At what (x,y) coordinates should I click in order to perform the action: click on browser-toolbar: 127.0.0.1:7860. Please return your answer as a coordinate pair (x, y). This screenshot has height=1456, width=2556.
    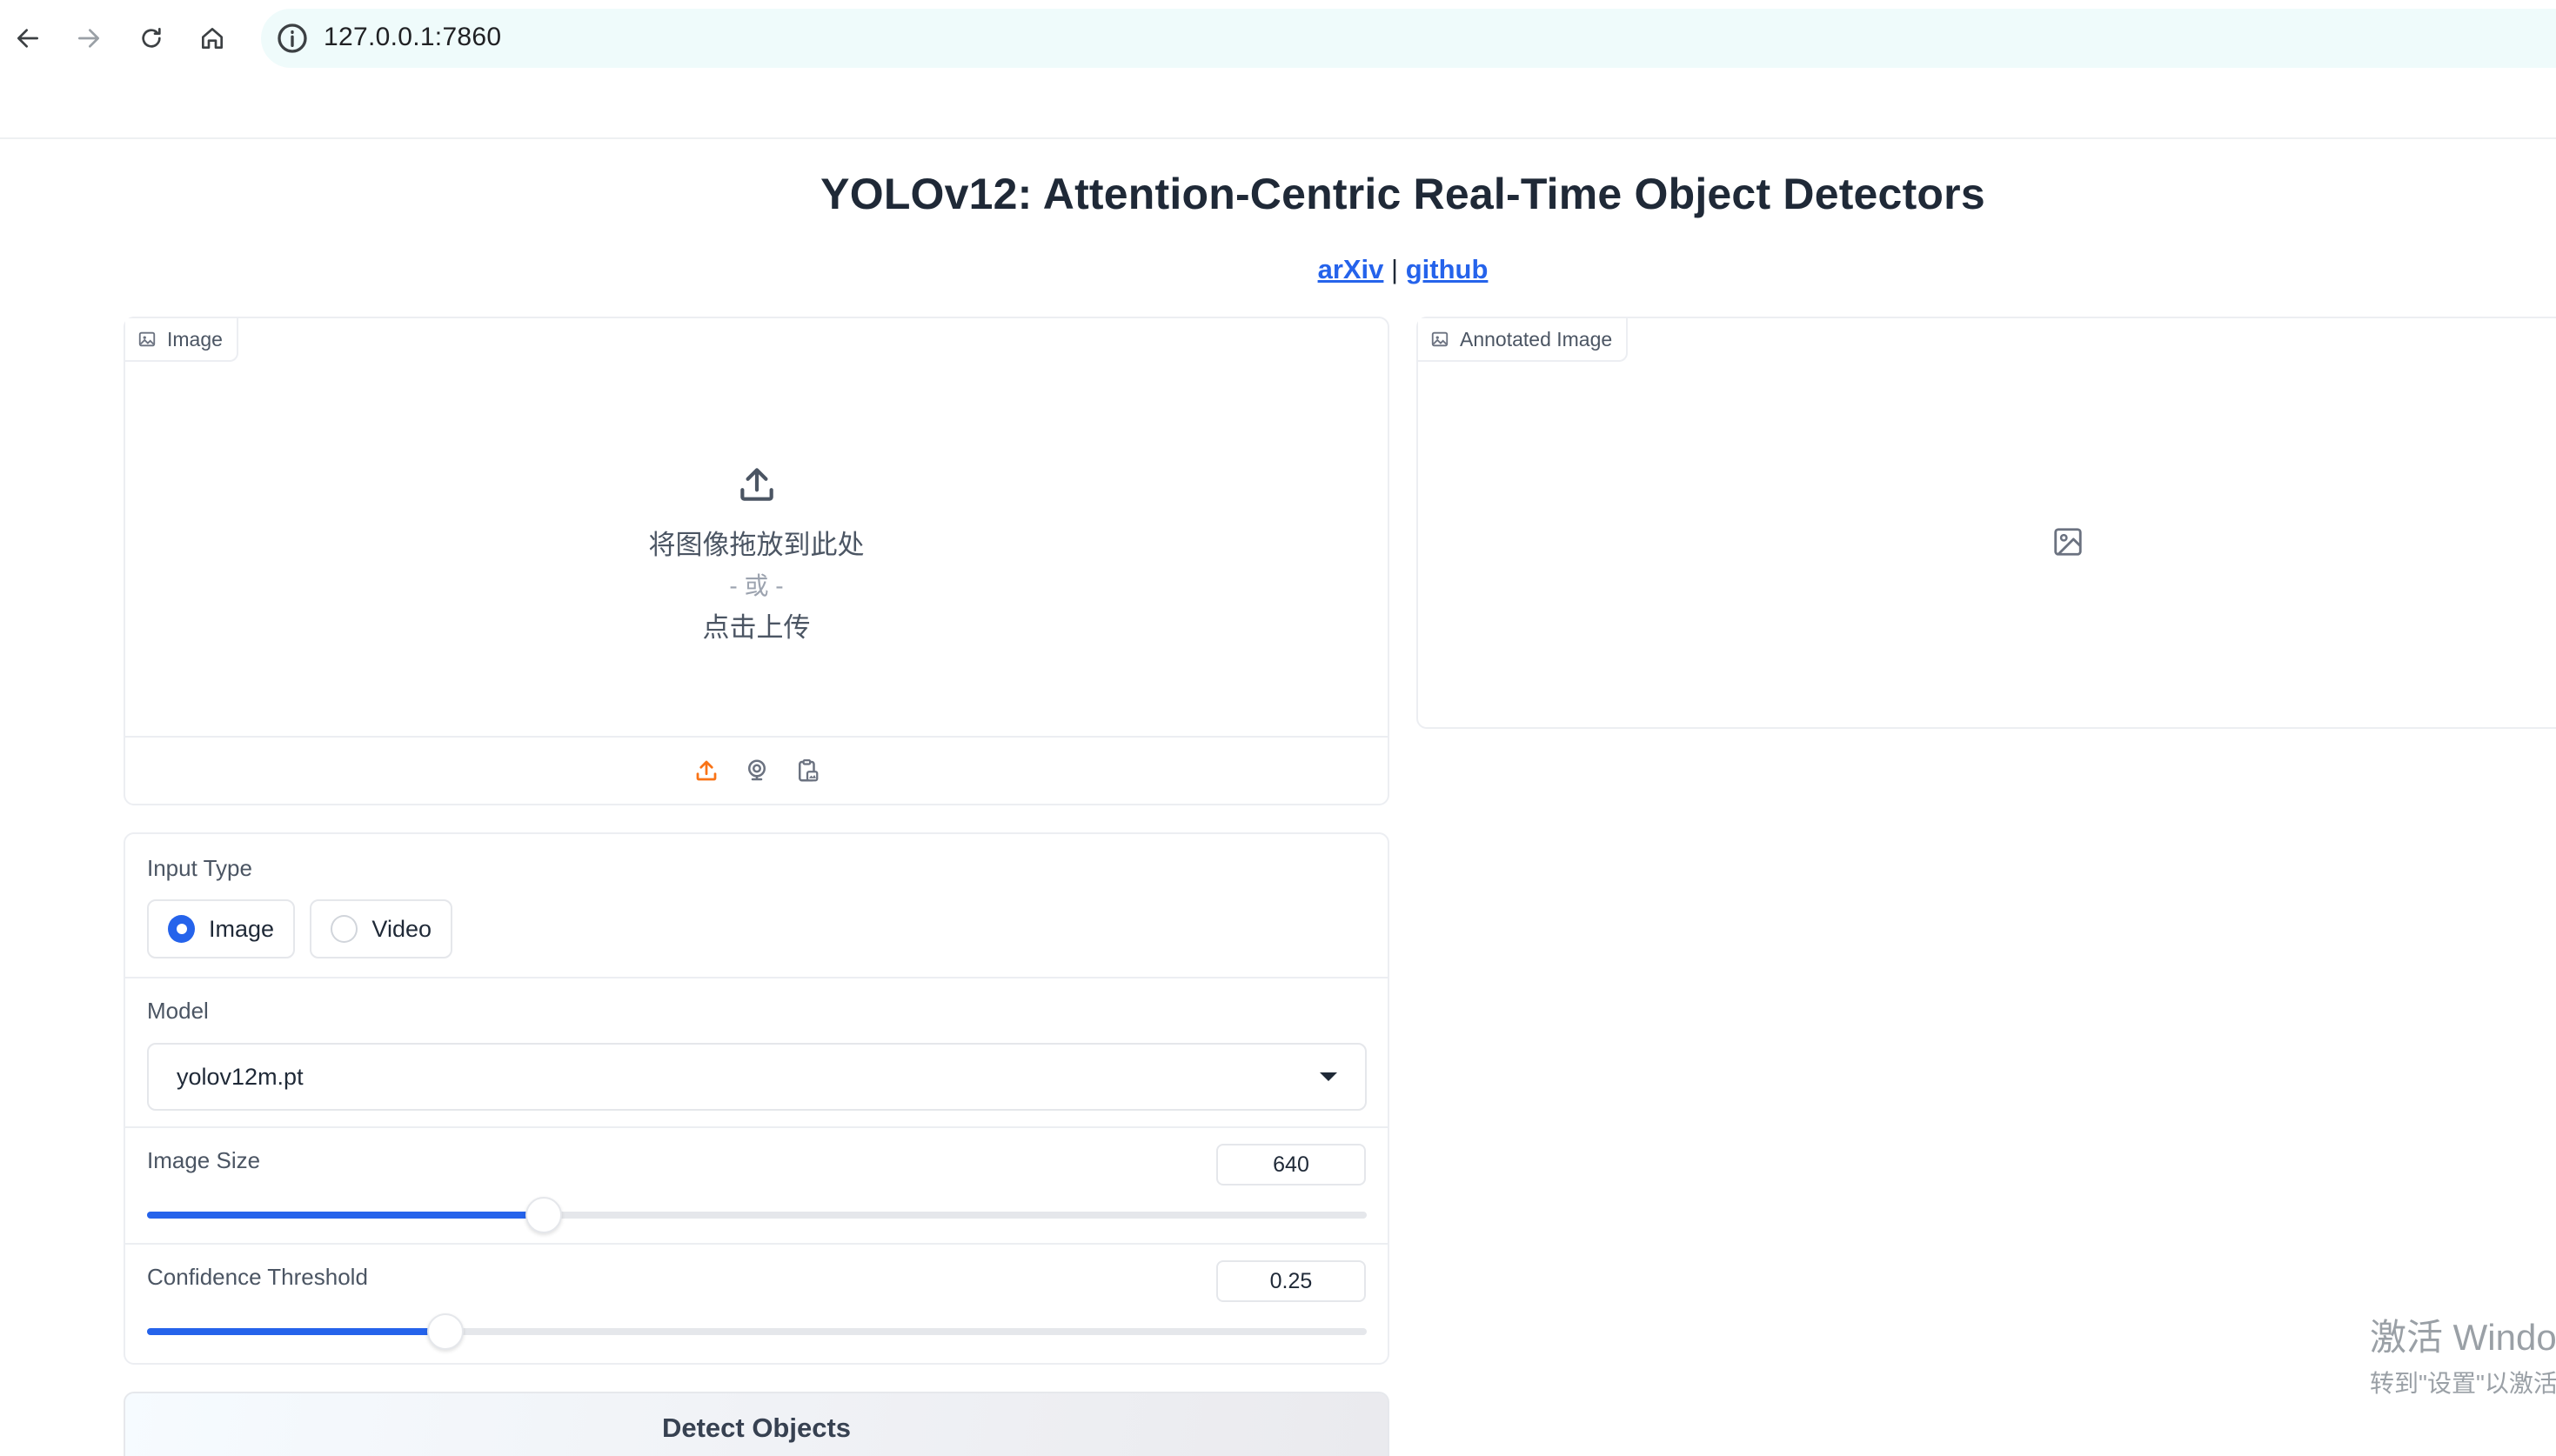
    Looking at the image, I should click on (1278, 69).